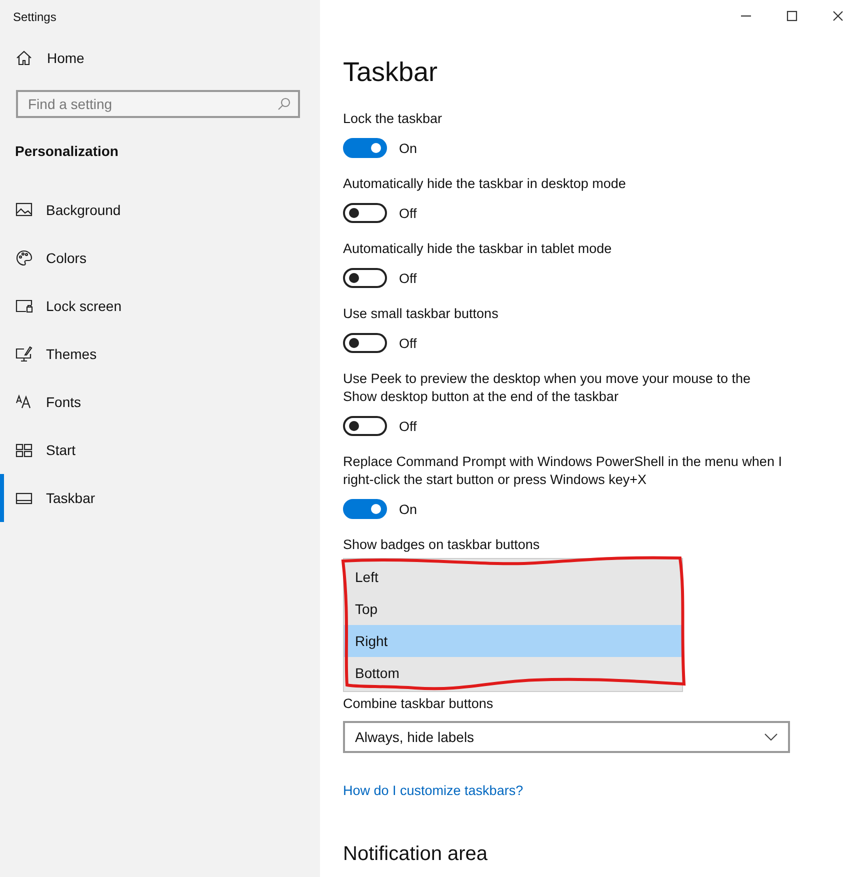 Image resolution: width=861 pixels, height=877 pixels. Describe the element at coordinates (421, 314) in the screenshot. I see `setting-label: Use small taskbar buttons` at that location.